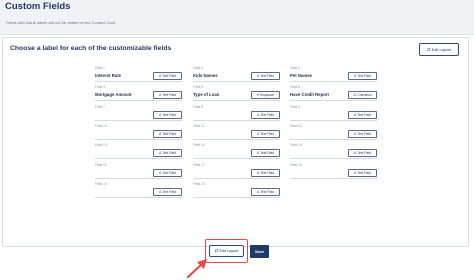 The image size is (474, 280). I want to click on field-value: Kids Names, so click(205, 75).